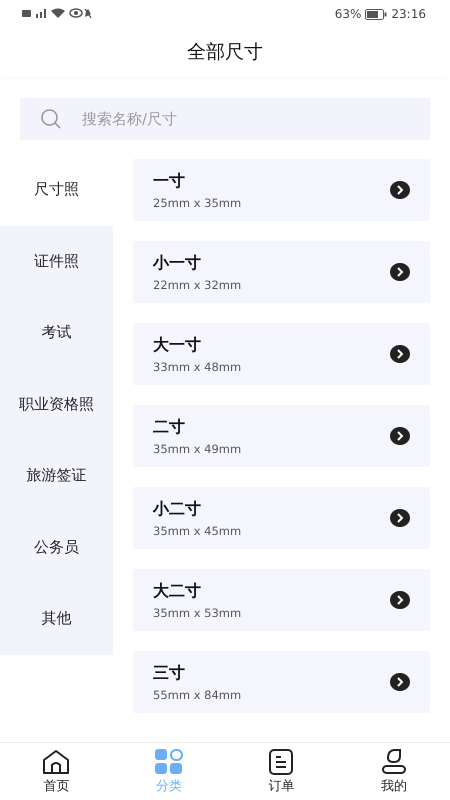 The width and height of the screenshot is (450, 800). I want to click on tab-item: 订单, so click(281, 771).